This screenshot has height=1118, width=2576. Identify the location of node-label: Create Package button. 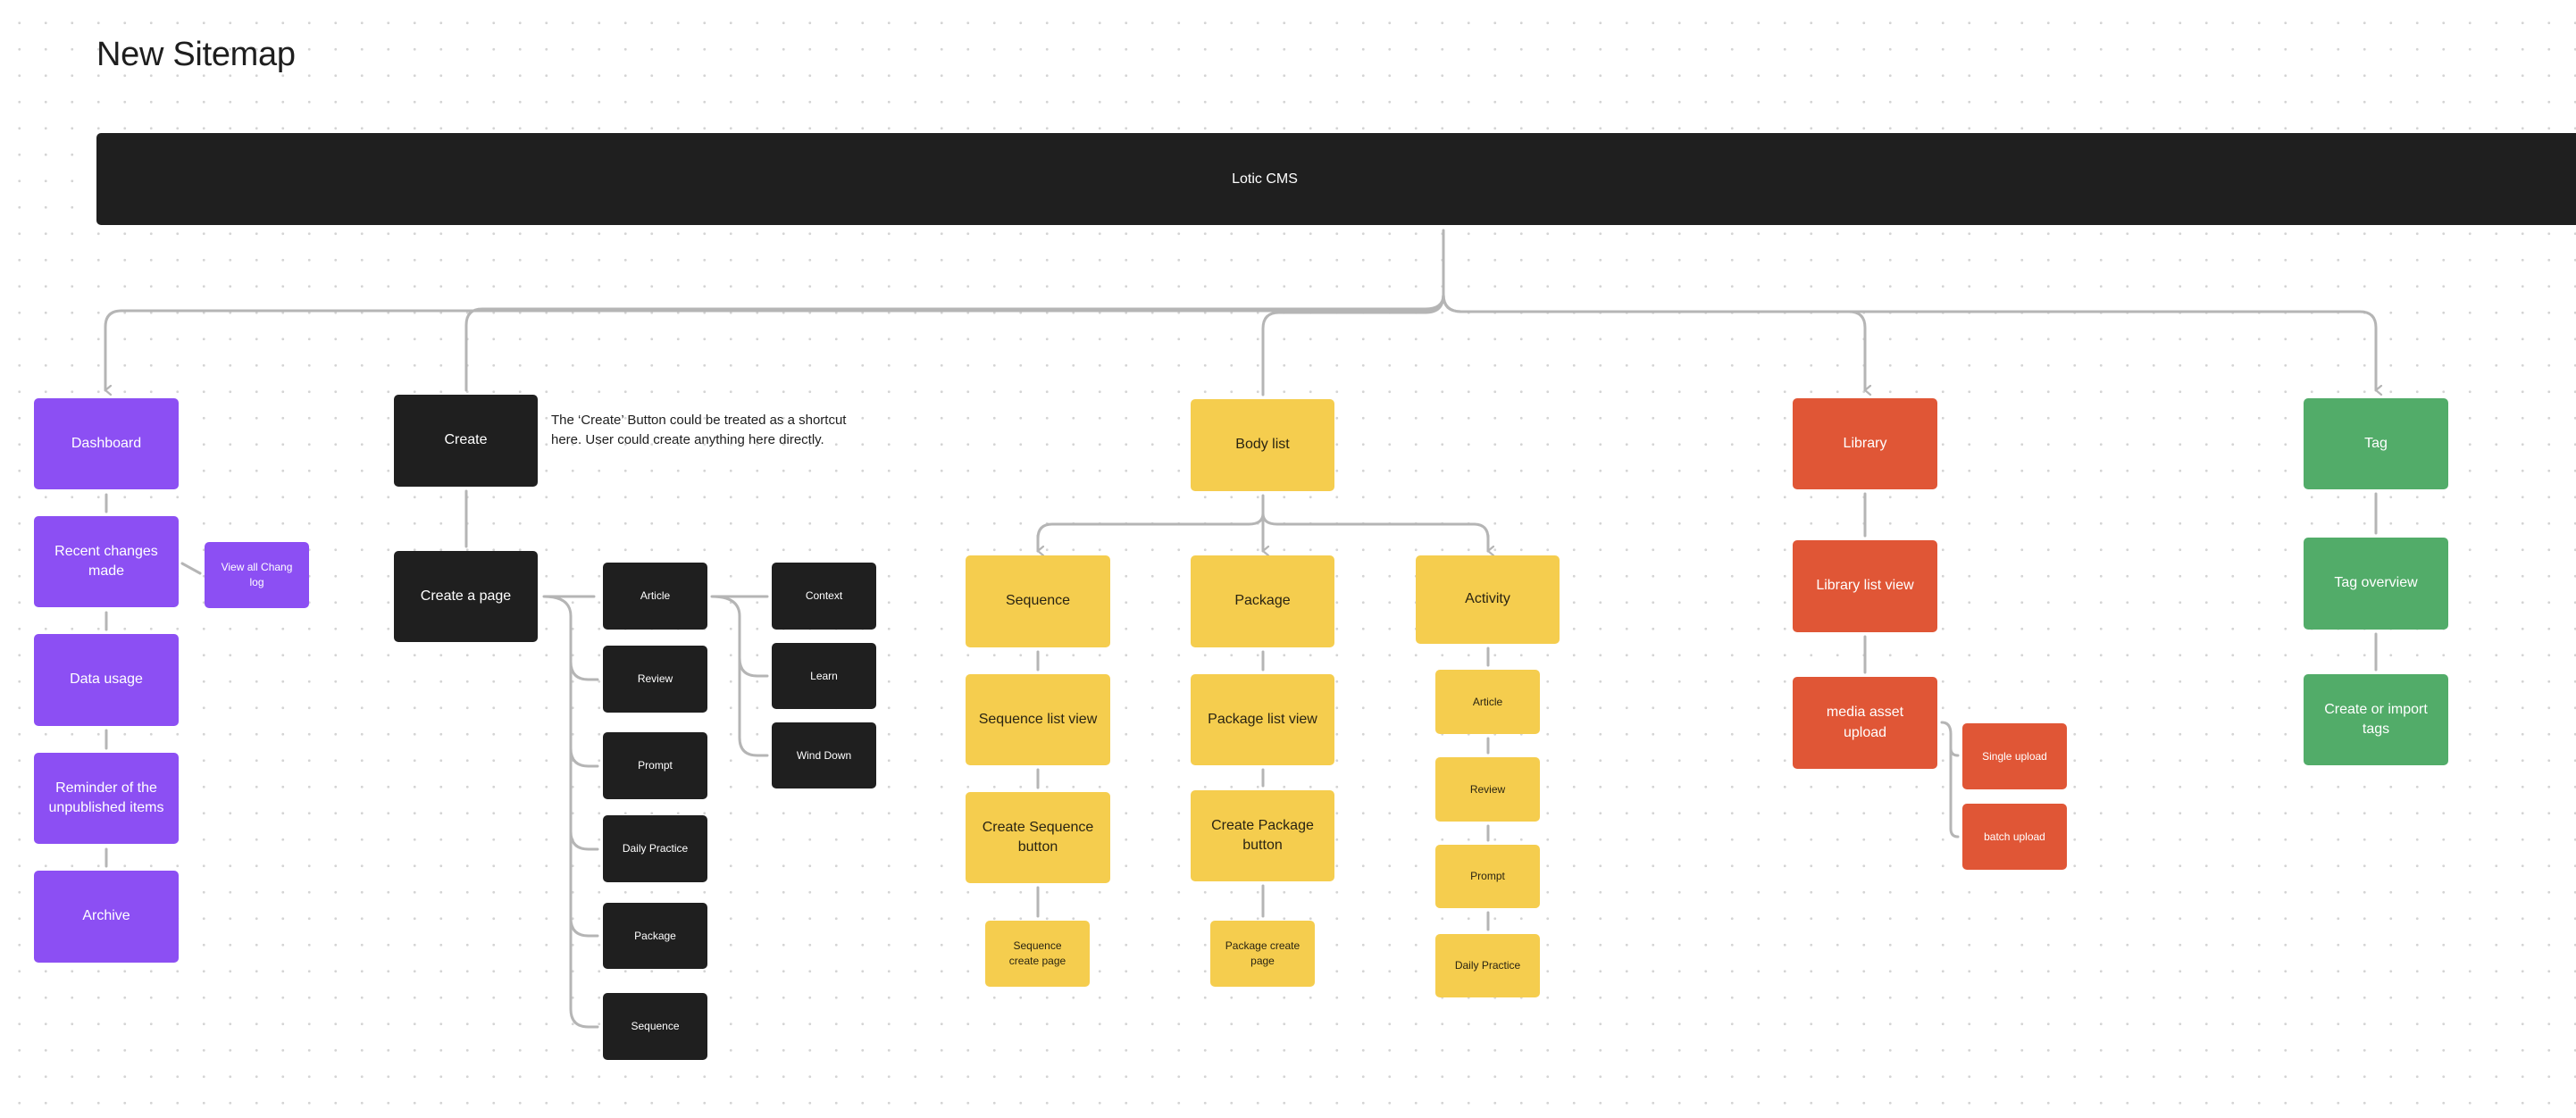
(1262, 835).